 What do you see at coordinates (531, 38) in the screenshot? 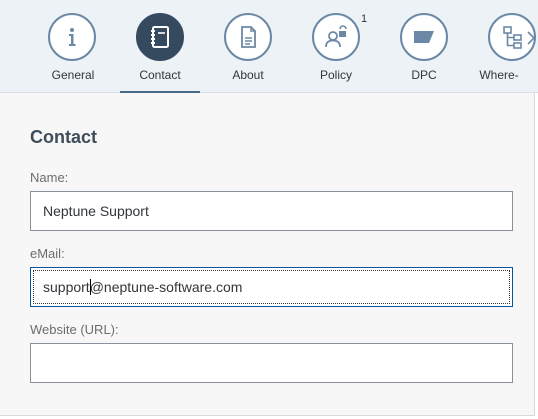
I see `scroll-right-icon` at bounding box center [531, 38].